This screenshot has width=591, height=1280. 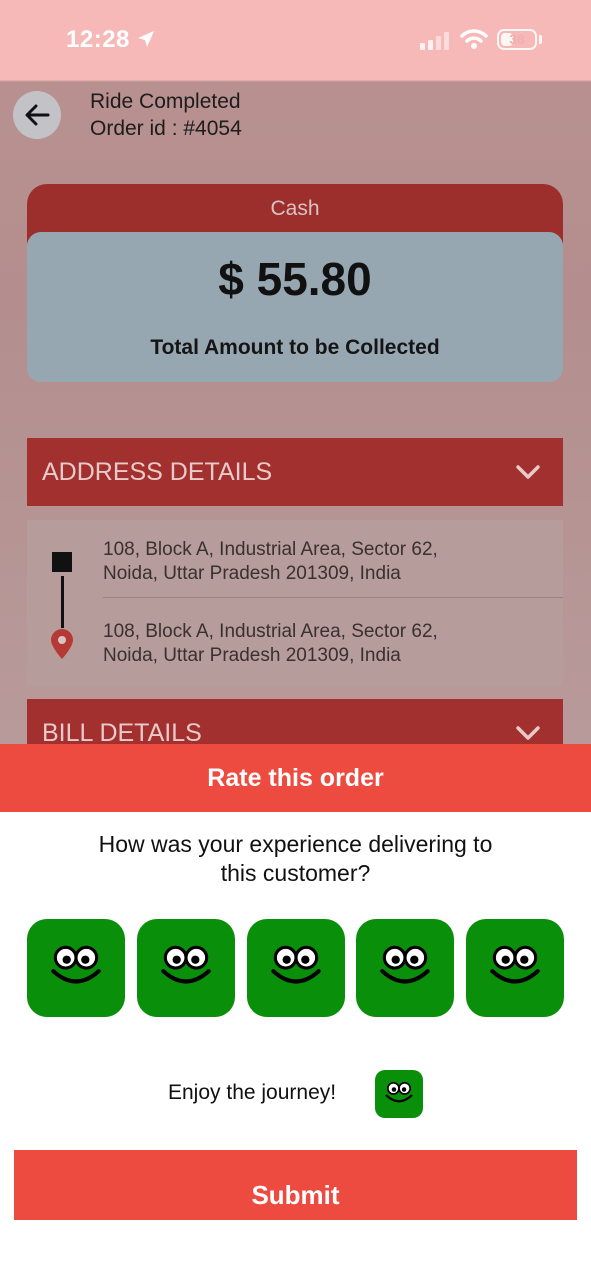 I want to click on status-bar: 12:28 38, so click(x=295, y=40).